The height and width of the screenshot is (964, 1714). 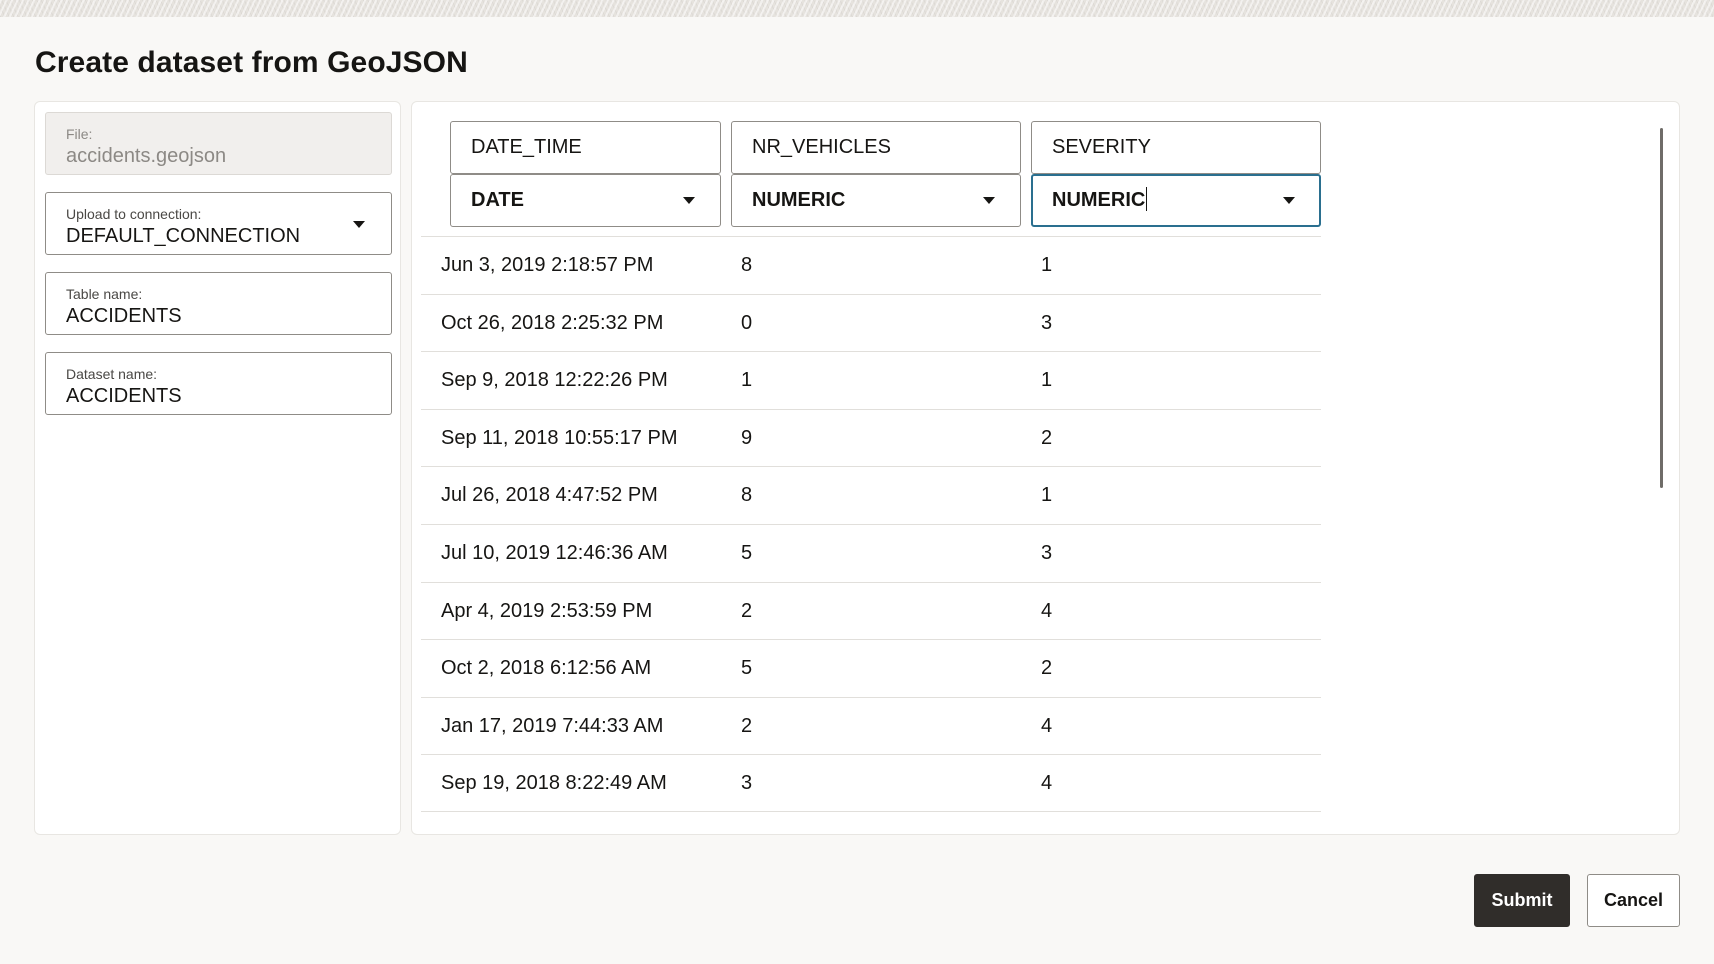 What do you see at coordinates (547, 265) in the screenshot?
I see `table-cell: Jun 3, 2019 2:18:57 PM` at bounding box center [547, 265].